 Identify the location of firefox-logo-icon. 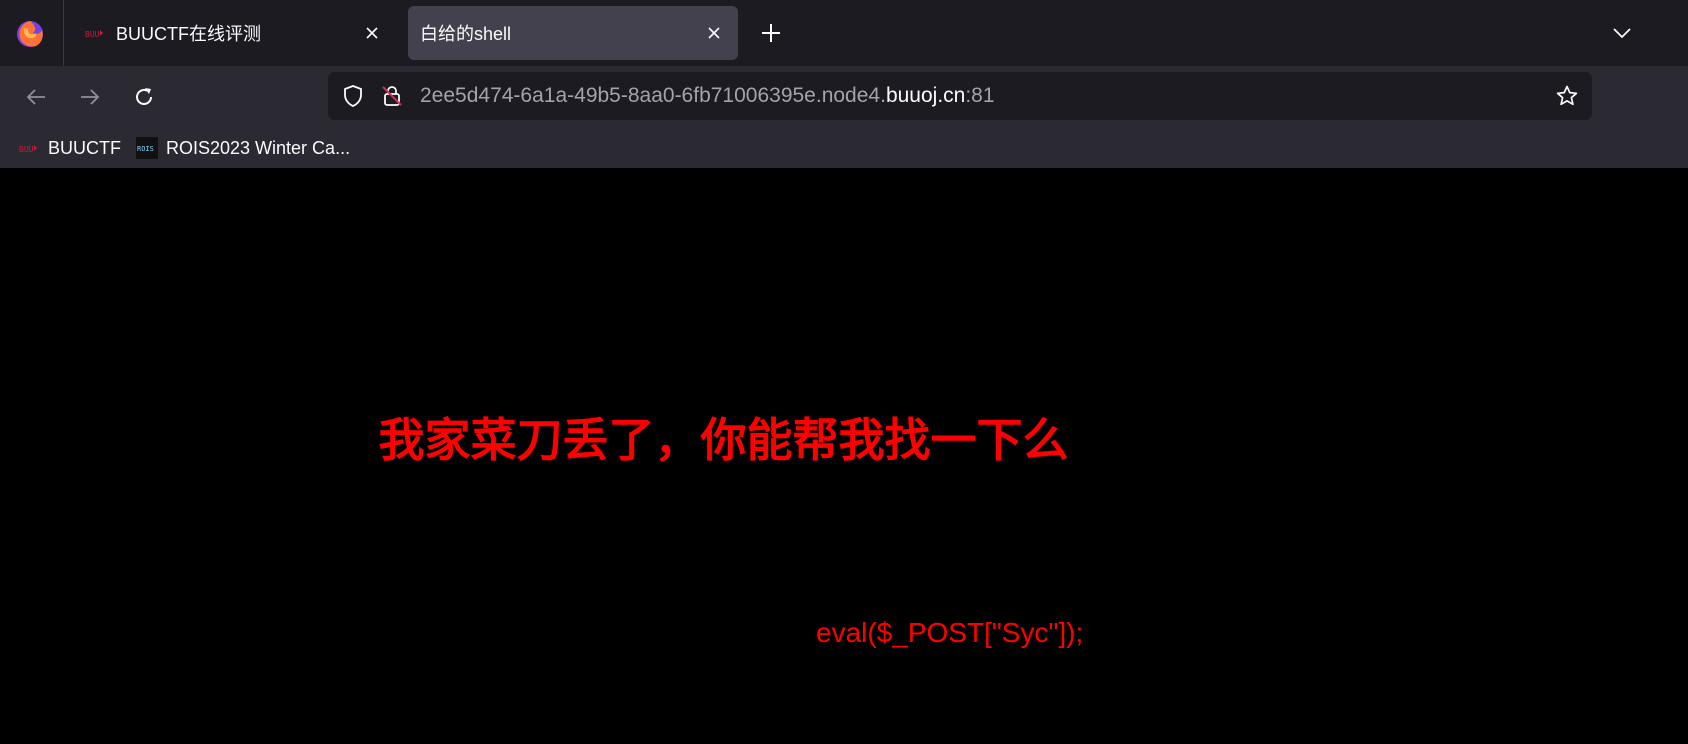
(30, 34).